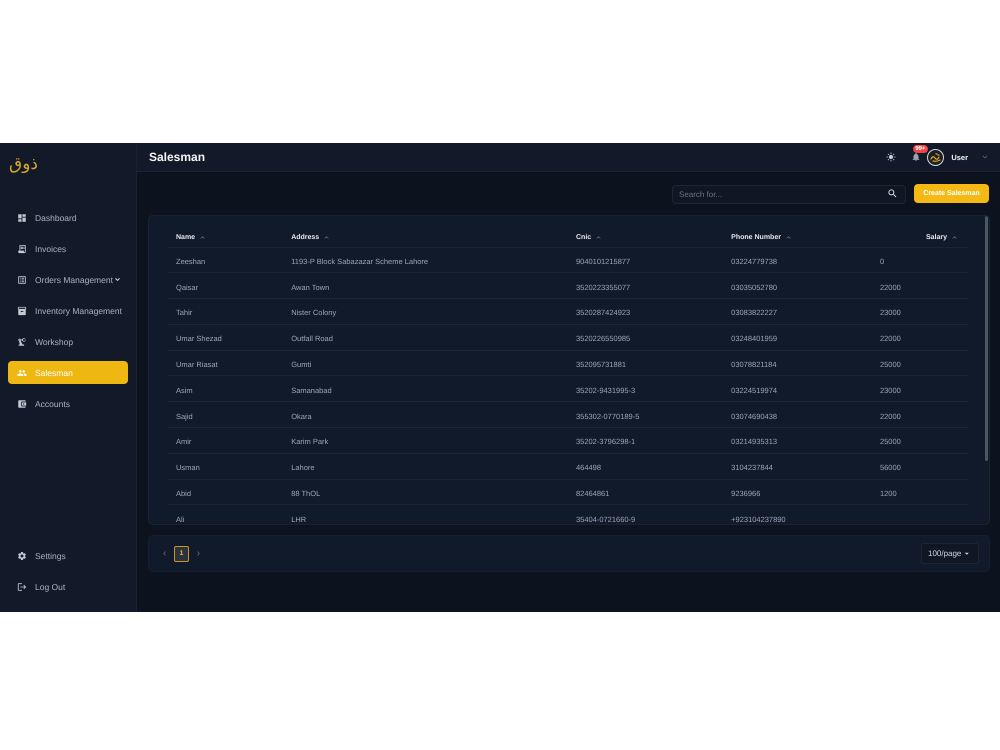  Describe the element at coordinates (198, 553) in the screenshot. I see `next-page-icon` at that location.